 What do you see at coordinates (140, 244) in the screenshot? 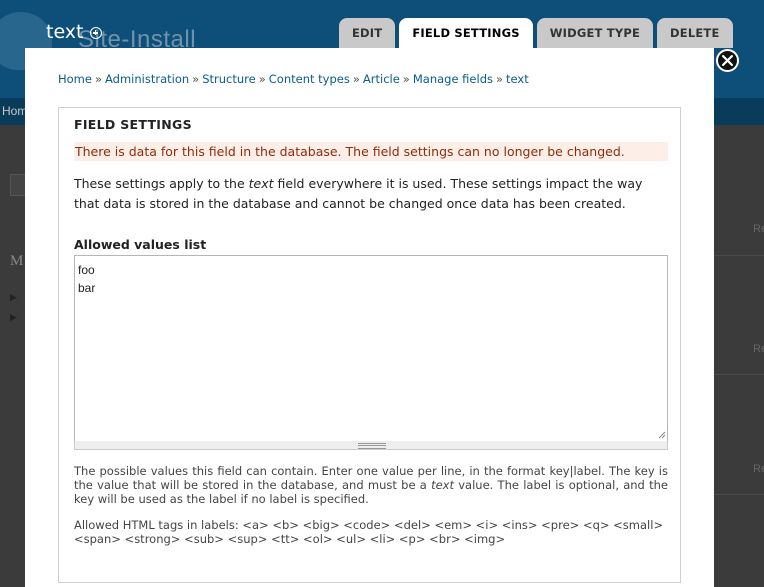
I see `allowed-values-label: Allowed values list` at bounding box center [140, 244].